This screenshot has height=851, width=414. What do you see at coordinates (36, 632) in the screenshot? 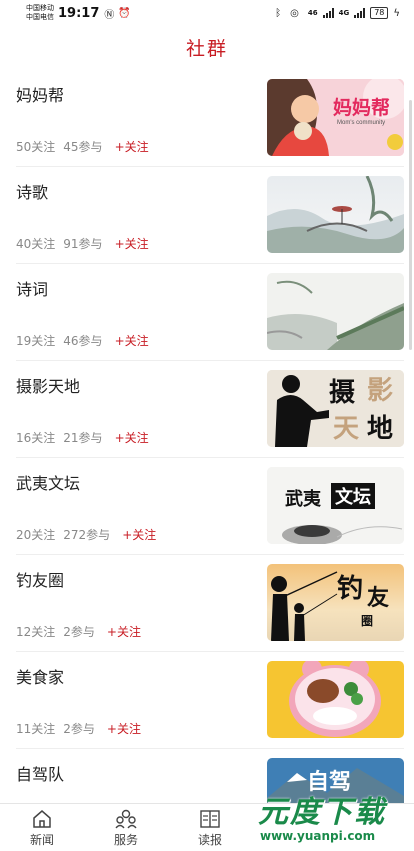
I see `follow-count: 12关注` at bounding box center [36, 632].